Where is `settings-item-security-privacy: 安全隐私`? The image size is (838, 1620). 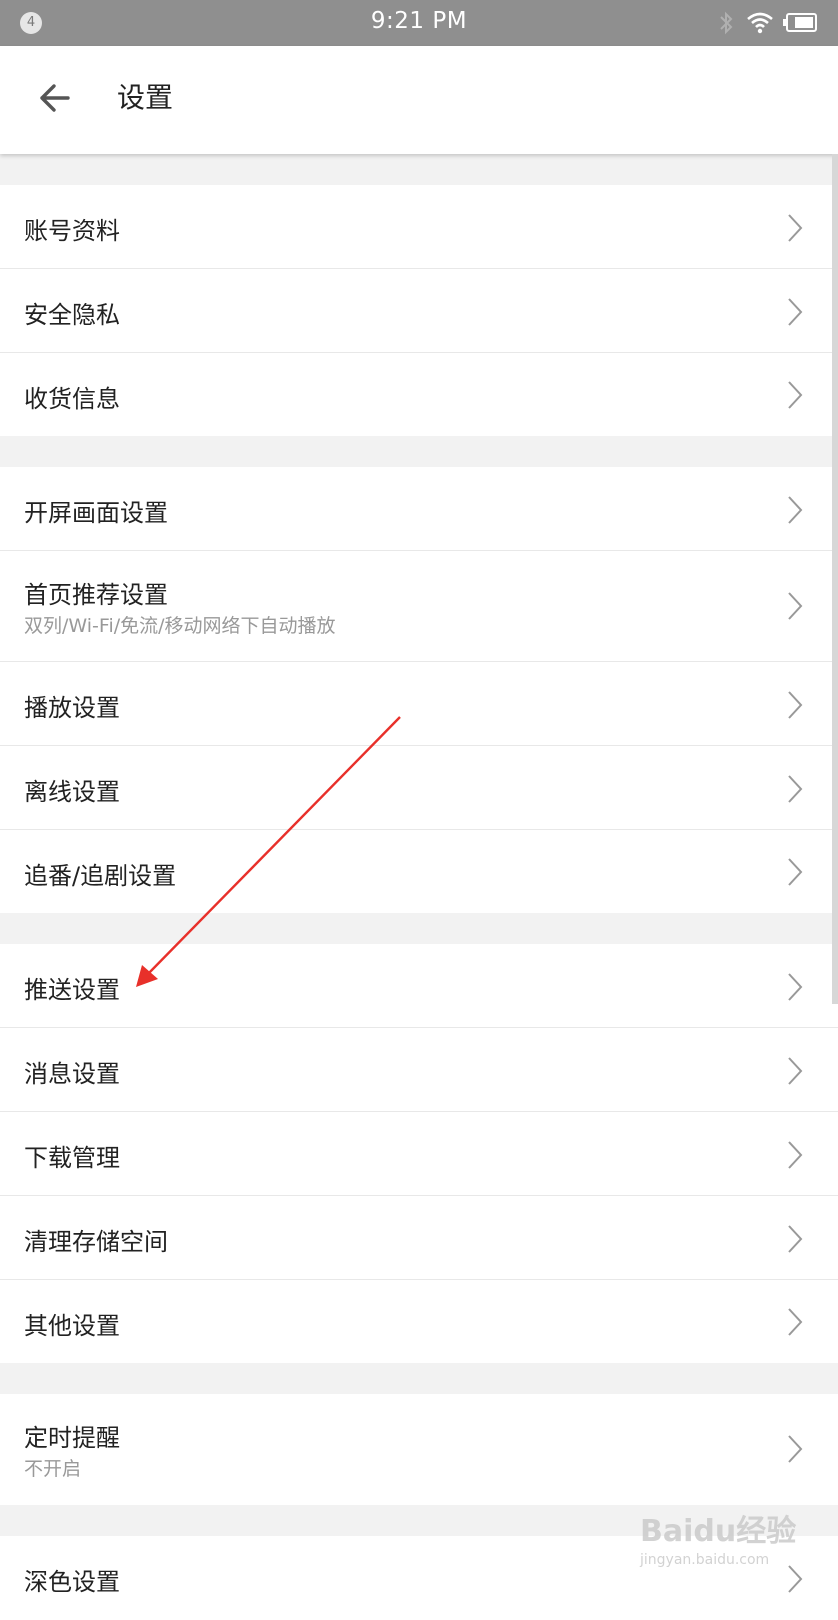
settings-item-security-privacy: 安全隐私 is located at coordinates (419, 311).